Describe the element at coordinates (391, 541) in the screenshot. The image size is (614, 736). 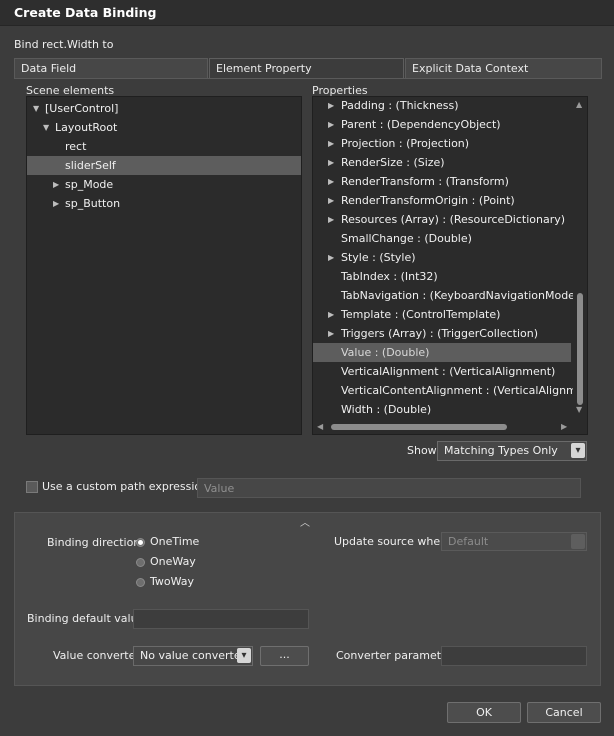
I see `update-source-label: Update source when` at that location.